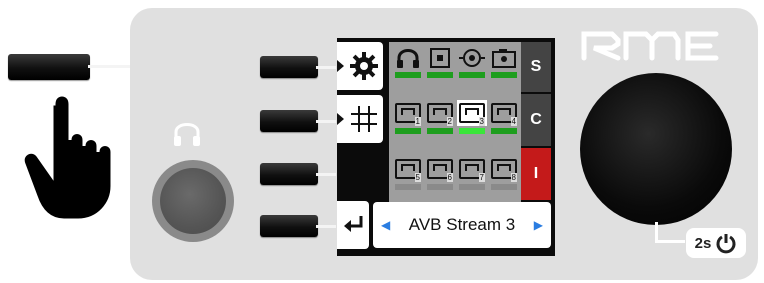  Describe the element at coordinates (481, 177) in the screenshot. I see `stream-number: 7` at that location.